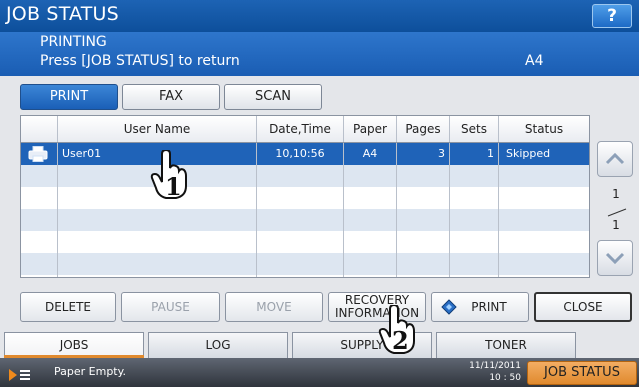 This screenshot has width=639, height=387. Describe the element at coordinates (616, 225) in the screenshot. I see `page-total: 1` at that location.